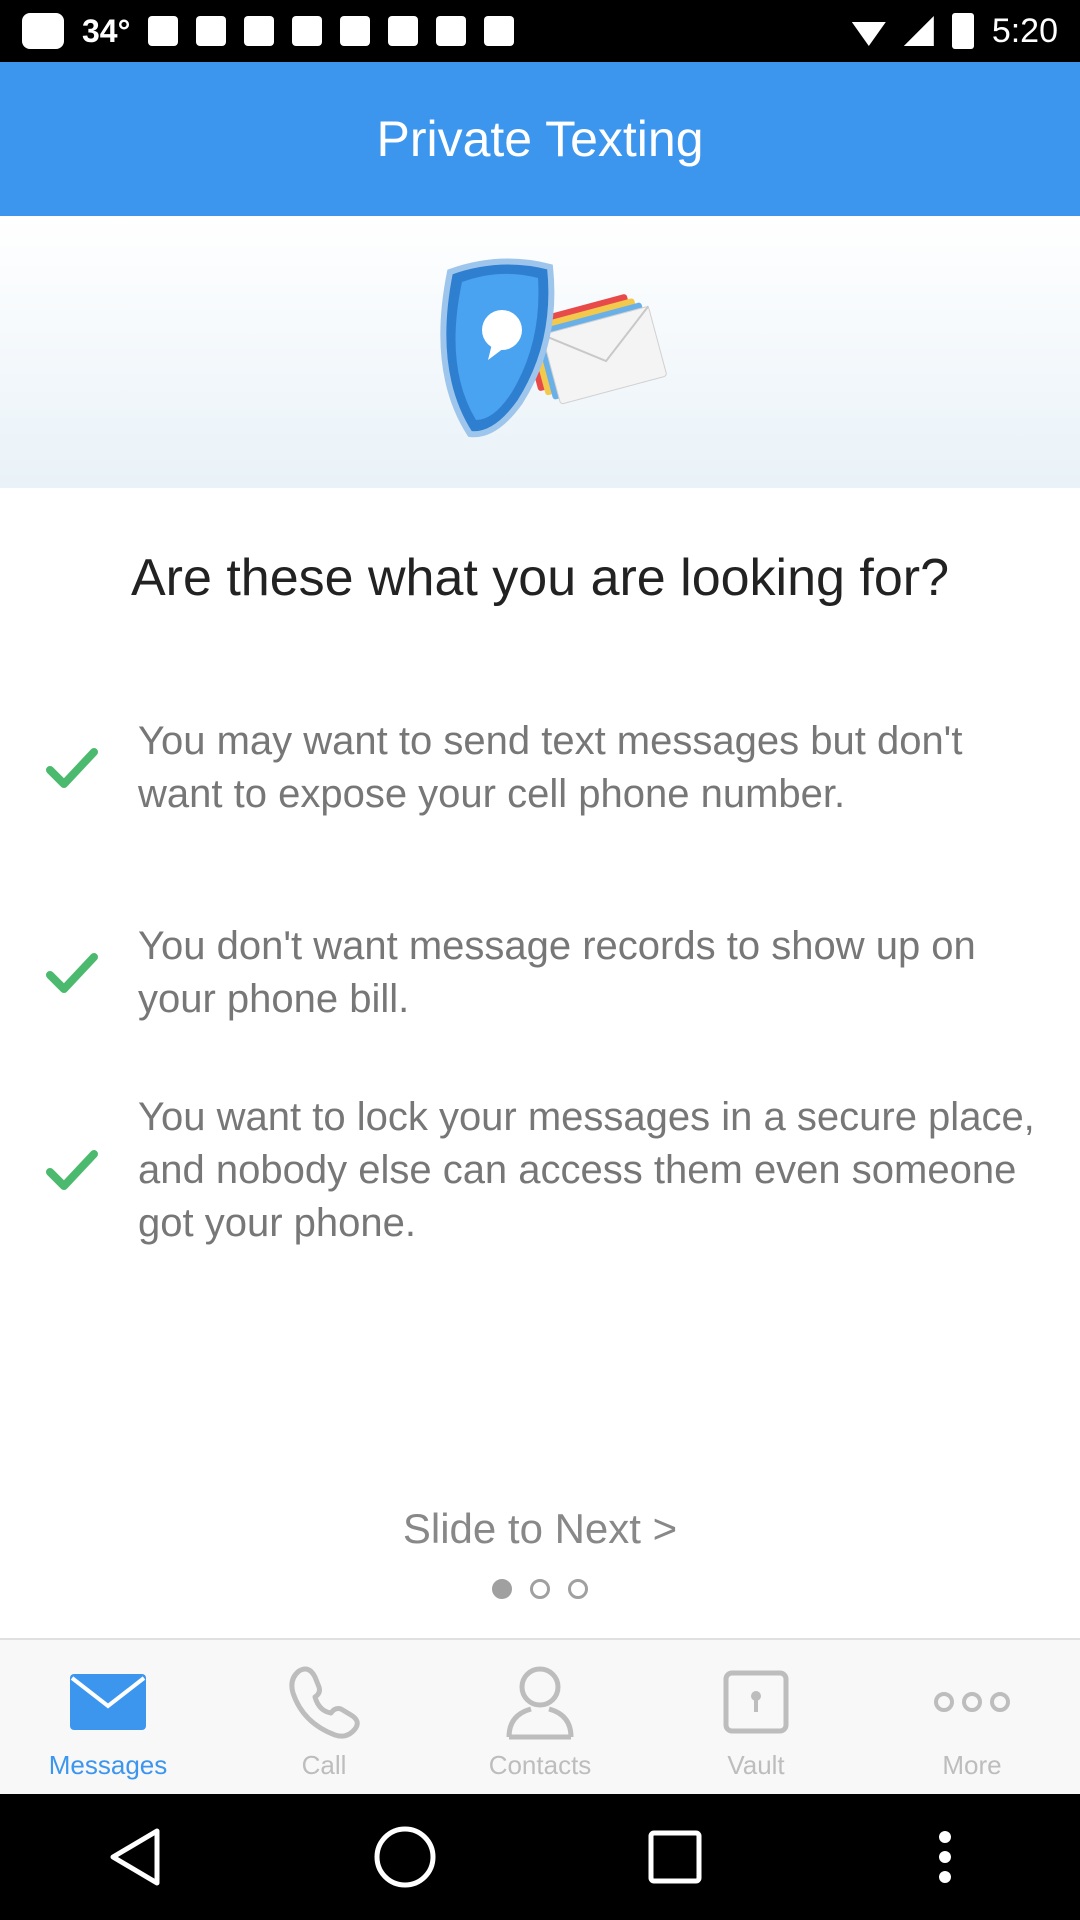 This screenshot has width=1080, height=1920. What do you see at coordinates (211, 31) in the screenshot?
I see `app-icon` at bounding box center [211, 31].